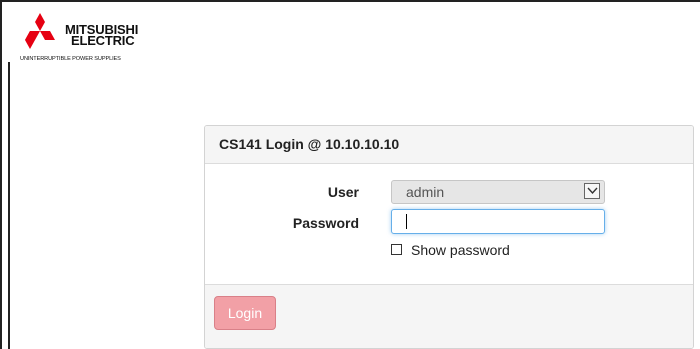  What do you see at coordinates (592, 191) in the screenshot?
I see `chevron-down-icon` at bounding box center [592, 191].